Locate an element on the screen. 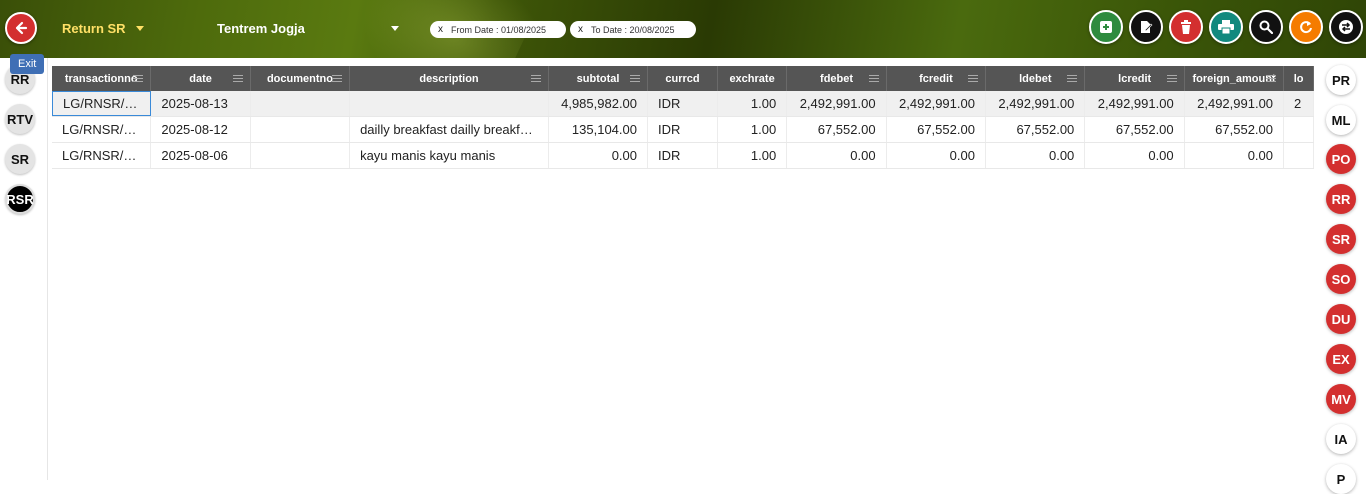  column-header: subtotal is located at coordinates (599, 78).